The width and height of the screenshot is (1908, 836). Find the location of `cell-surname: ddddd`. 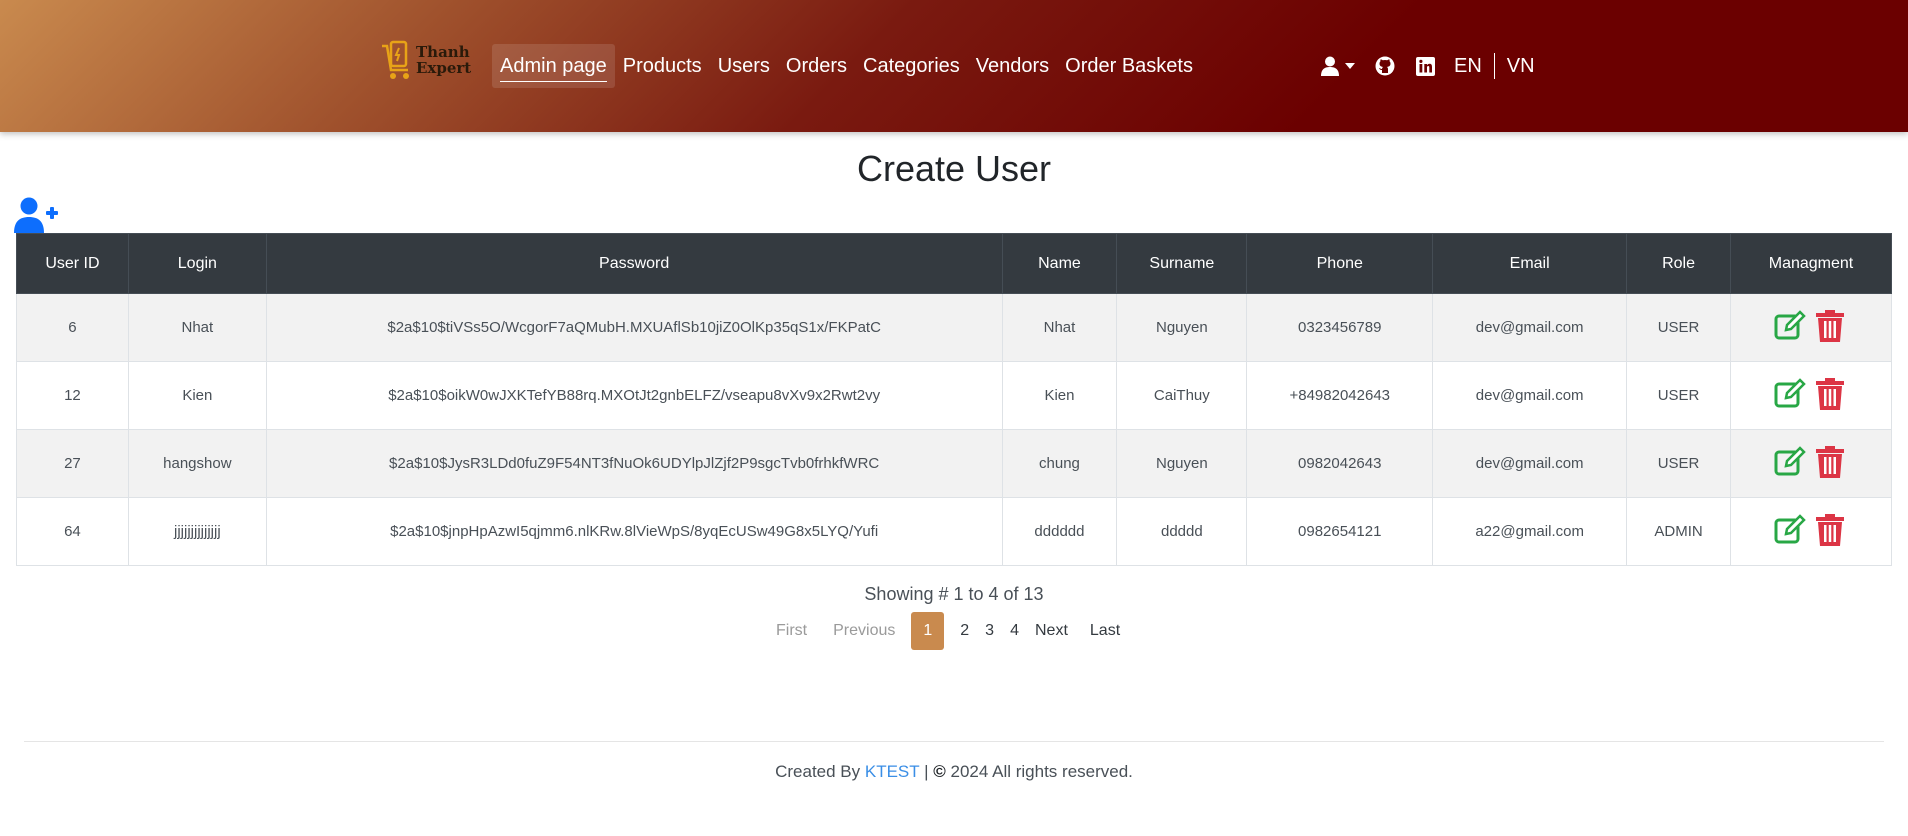

cell-surname: ddddd is located at coordinates (1182, 531).